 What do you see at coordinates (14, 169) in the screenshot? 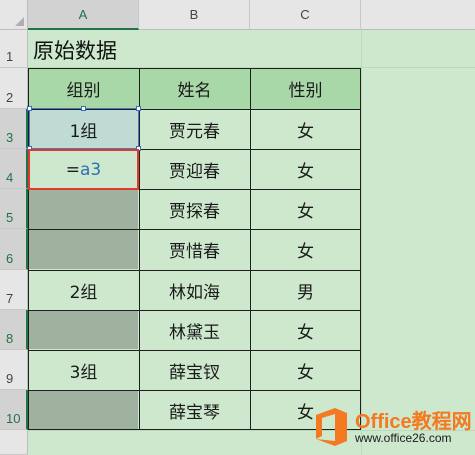
I see `row-header-4: 4` at bounding box center [14, 169].